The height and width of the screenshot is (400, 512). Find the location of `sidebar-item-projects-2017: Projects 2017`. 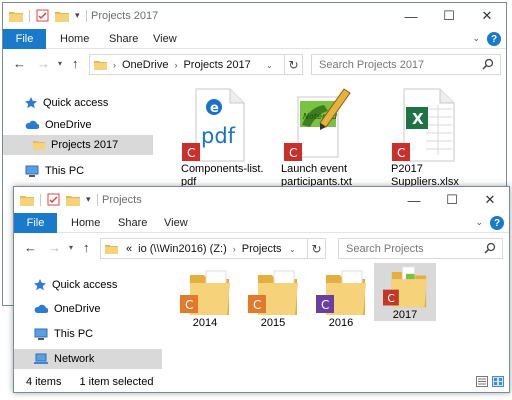

sidebar-item-projects-2017: Projects 2017 is located at coordinates (78, 145).